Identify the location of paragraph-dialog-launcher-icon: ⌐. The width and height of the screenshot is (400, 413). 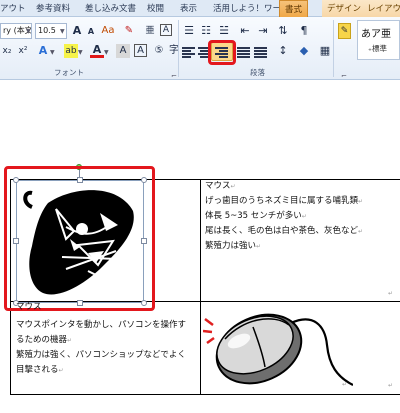
(344, 76).